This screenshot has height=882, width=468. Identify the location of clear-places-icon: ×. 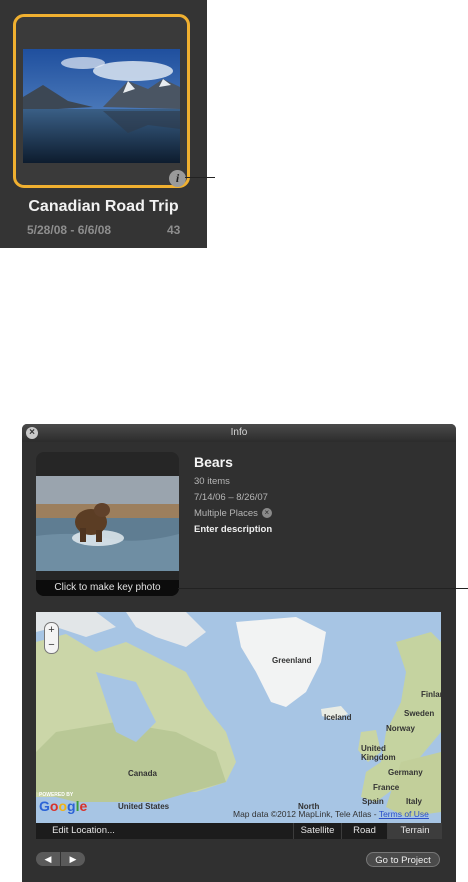
(266, 513).